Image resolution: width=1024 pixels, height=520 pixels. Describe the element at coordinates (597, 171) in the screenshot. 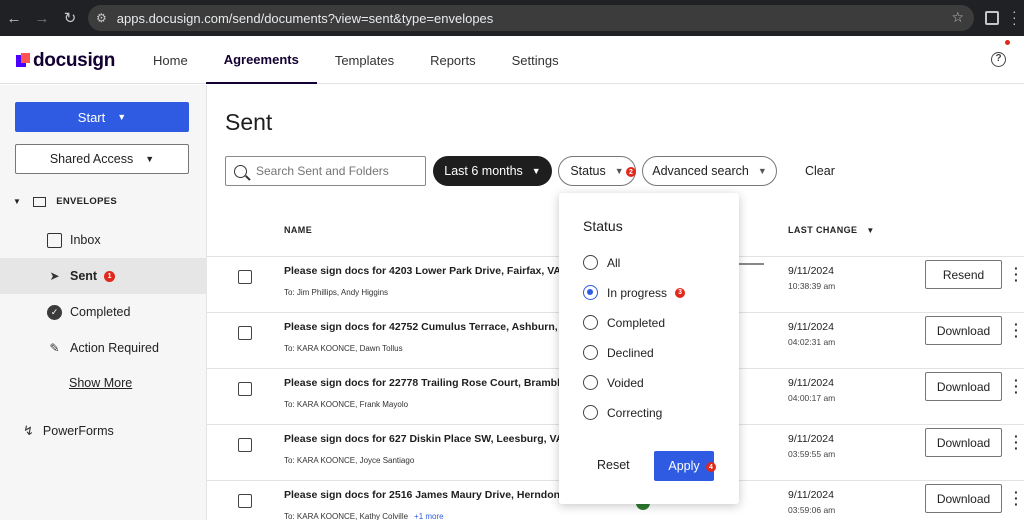

I see `status-filter: Status ▼` at that location.